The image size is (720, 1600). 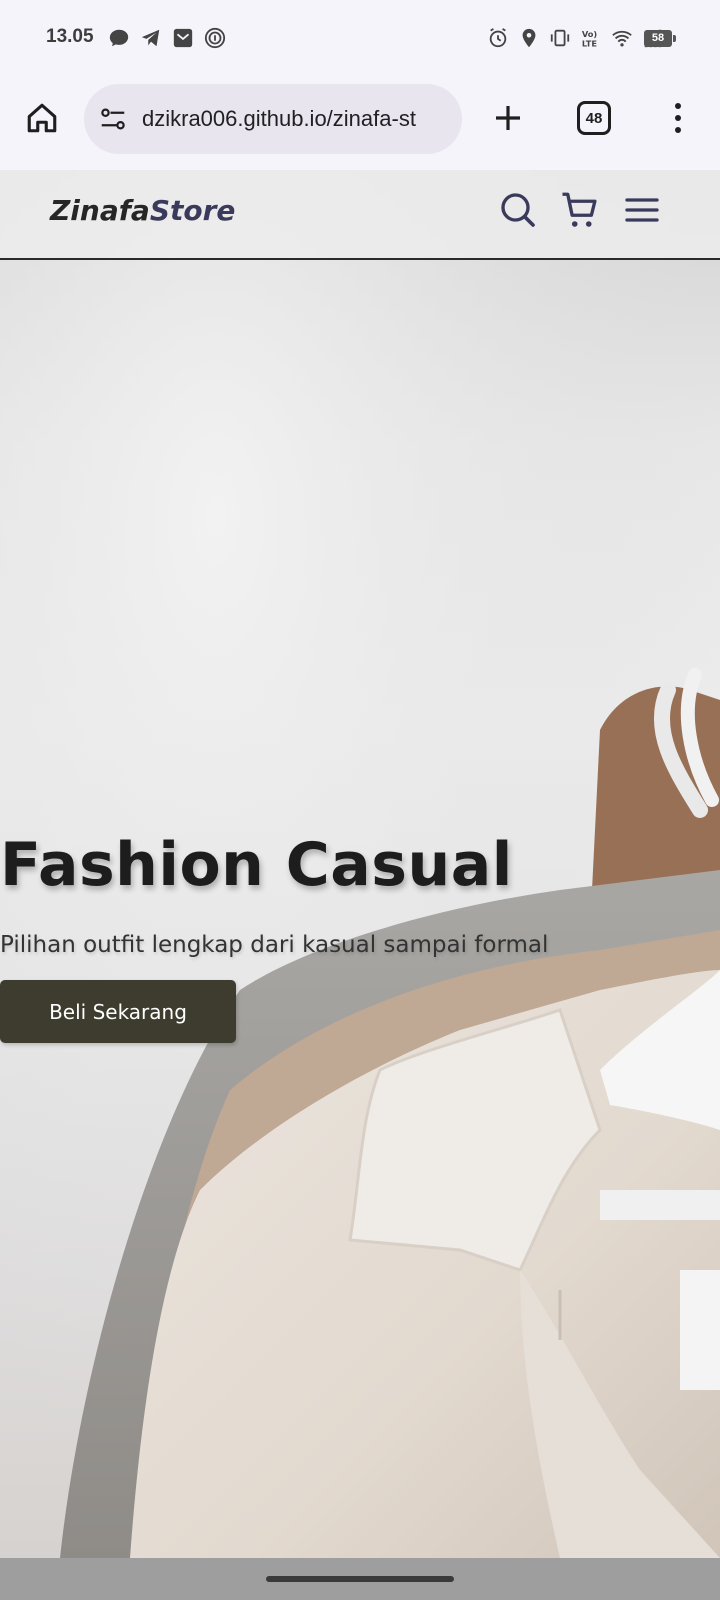 I want to click on fingerprint-icon, so click(x=215, y=38).